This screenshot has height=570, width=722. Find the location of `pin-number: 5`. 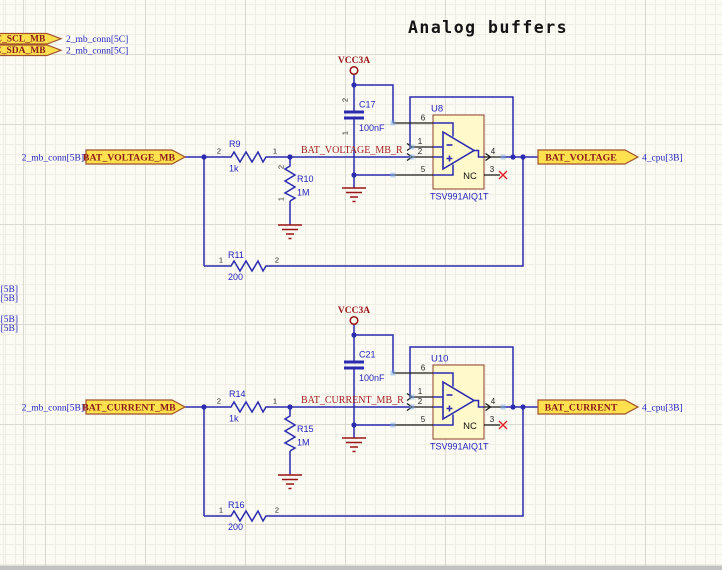

pin-number: 5 is located at coordinates (423, 419).